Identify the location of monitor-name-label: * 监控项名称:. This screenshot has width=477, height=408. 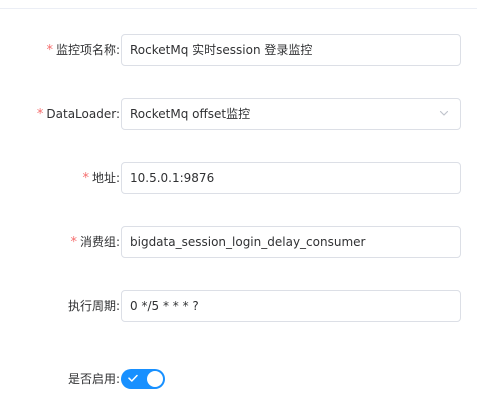
(83, 50).